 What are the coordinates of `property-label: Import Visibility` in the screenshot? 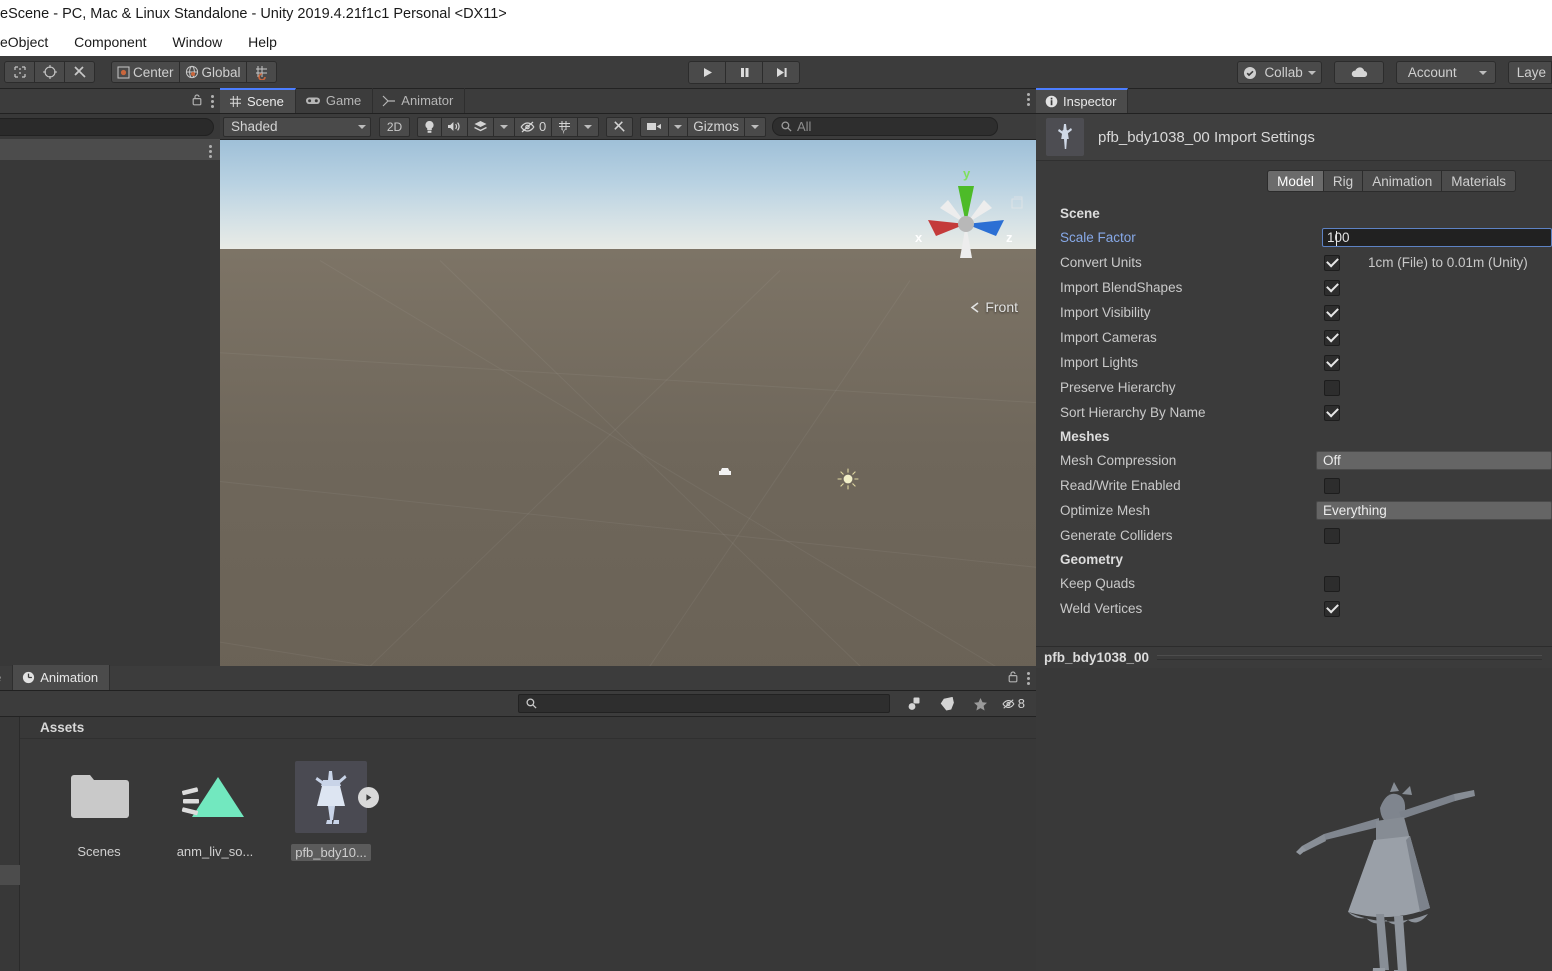 It's located at (1105, 312).